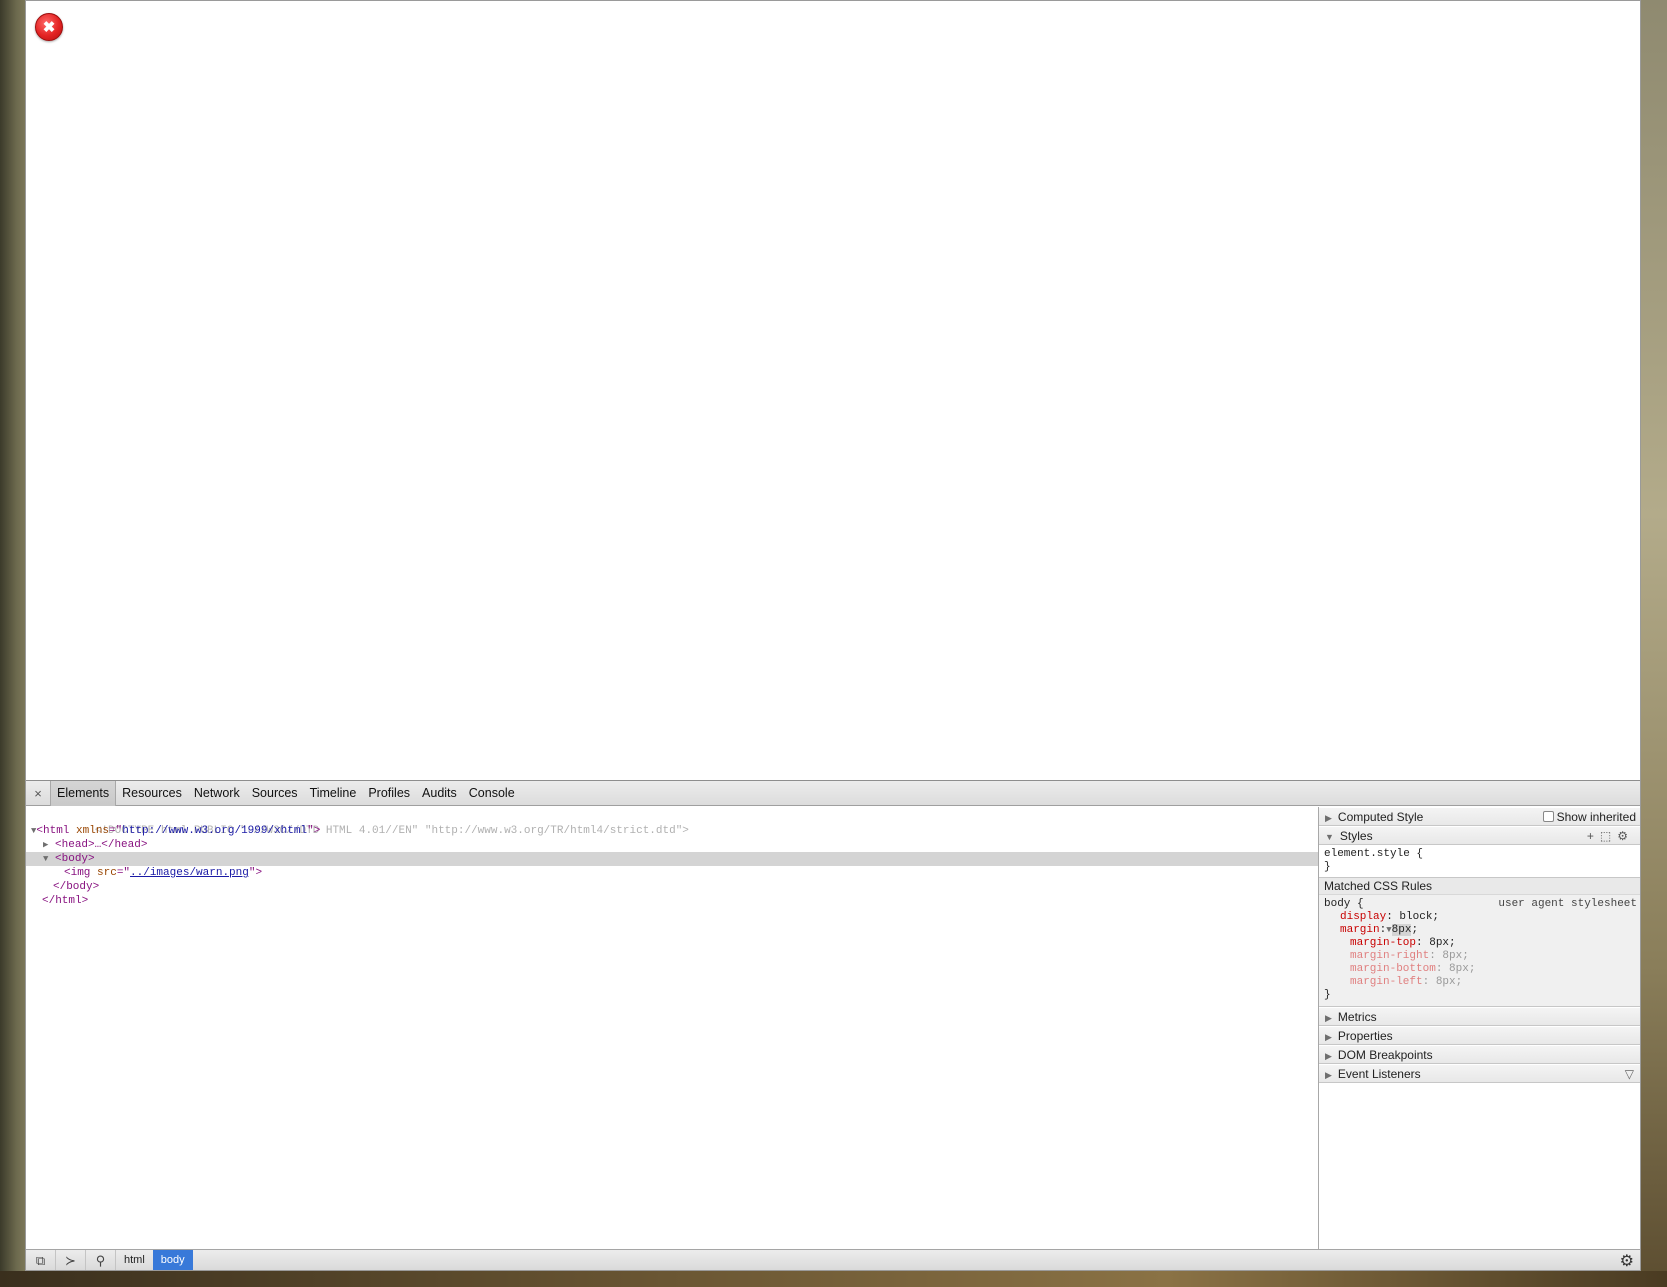 This screenshot has height=1287, width=1667. I want to click on section-computed-style: ▶ Computed Style Show inherited, so click(1479, 816).